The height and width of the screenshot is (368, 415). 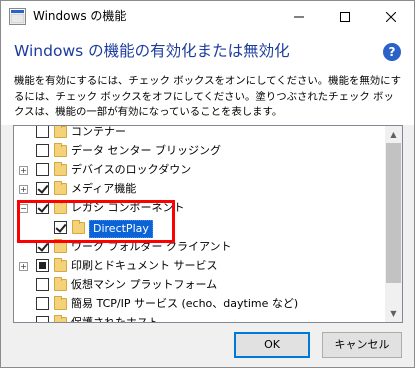 I want to click on tree-row: 仮想マシン プラットフォーム, so click(x=200, y=285).